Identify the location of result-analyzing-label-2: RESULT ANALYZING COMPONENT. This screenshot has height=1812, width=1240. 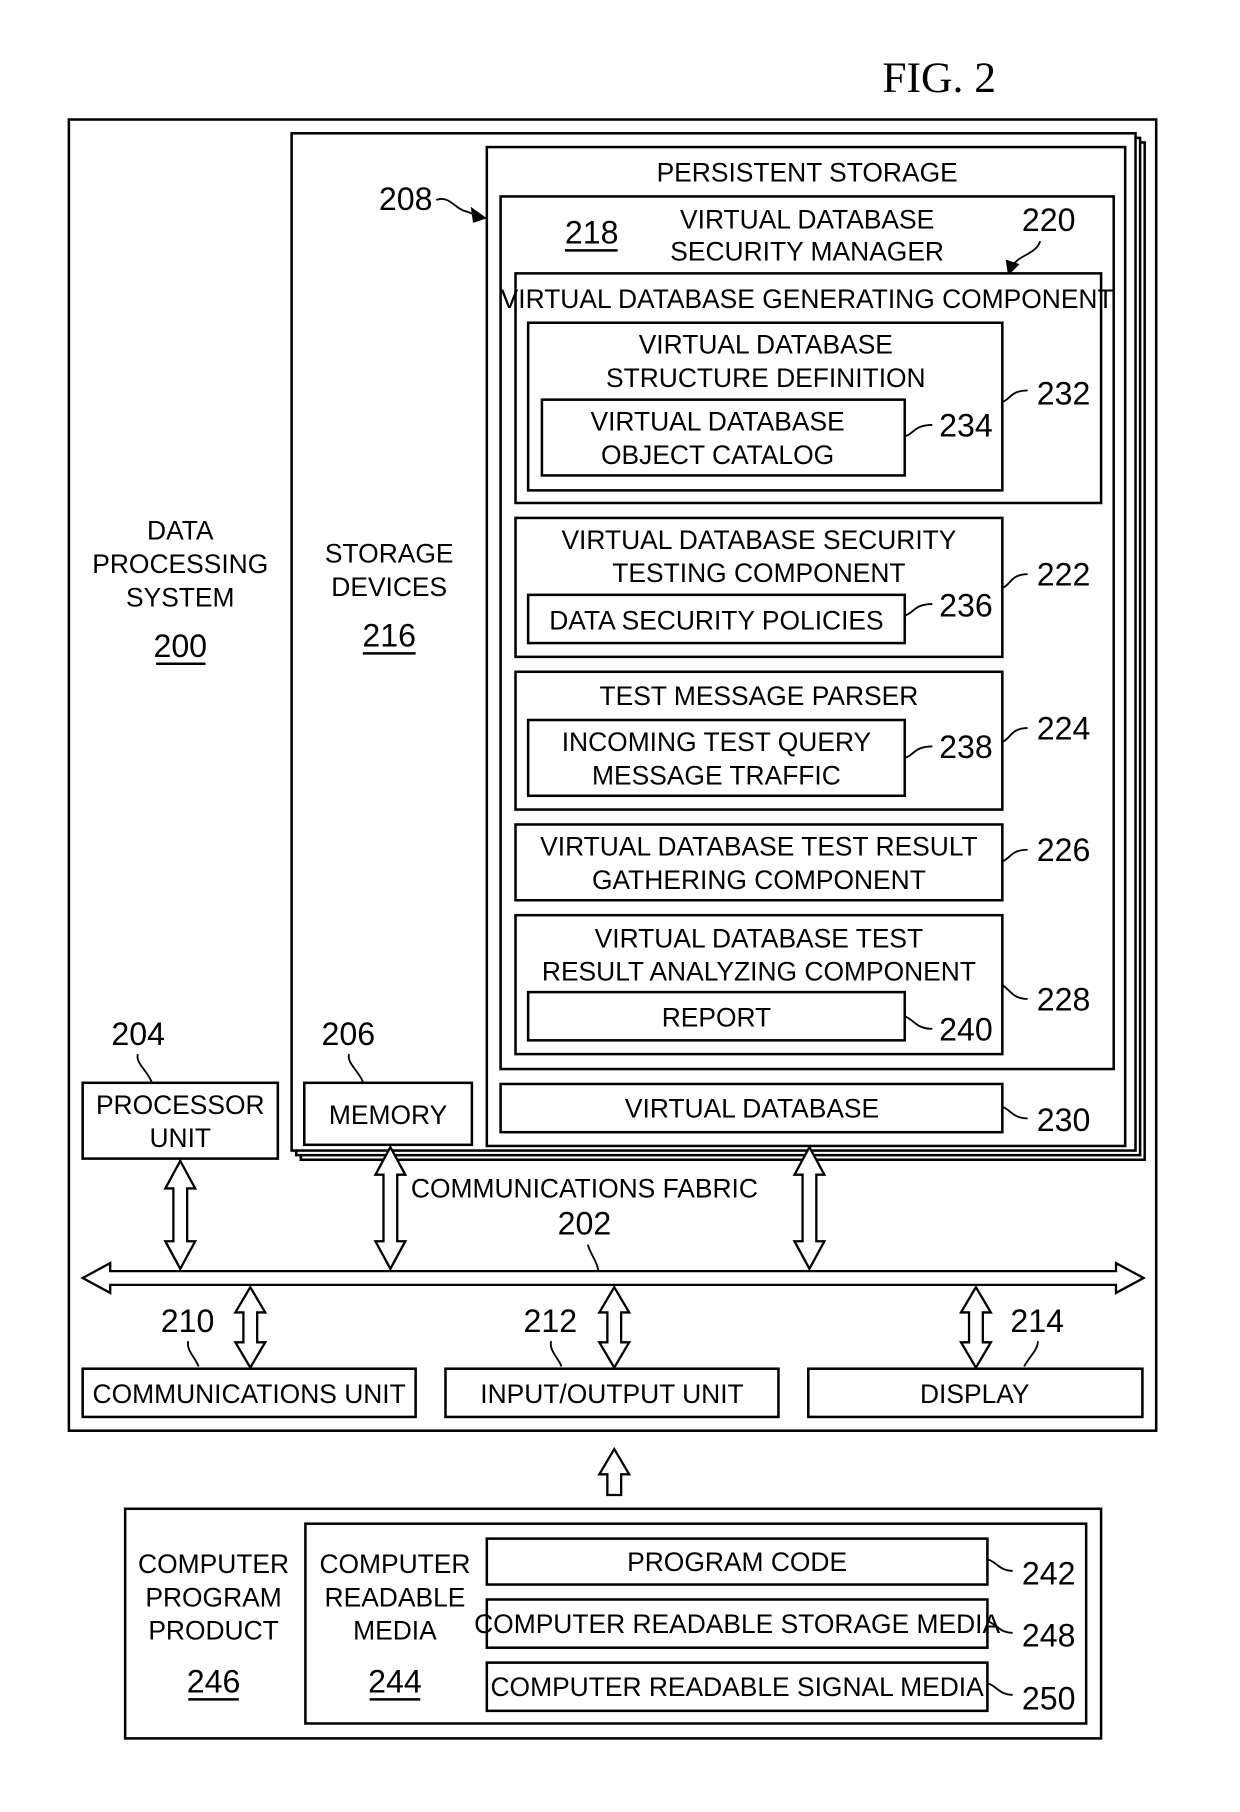
(759, 972).